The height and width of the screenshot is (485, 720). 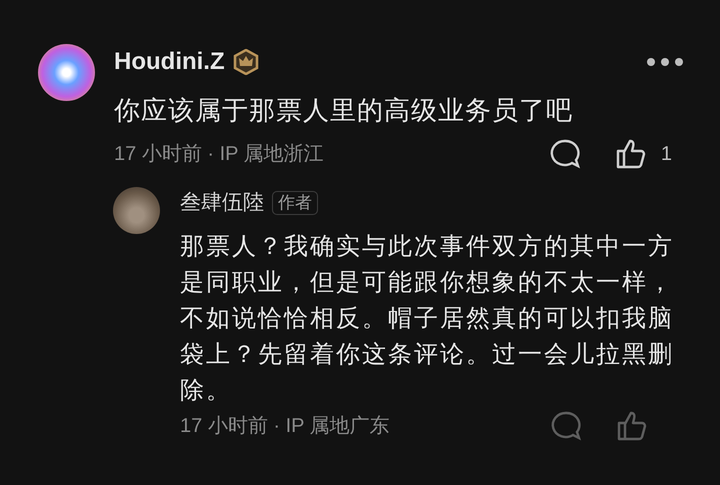 What do you see at coordinates (665, 62) in the screenshot?
I see `more-menu-icon` at bounding box center [665, 62].